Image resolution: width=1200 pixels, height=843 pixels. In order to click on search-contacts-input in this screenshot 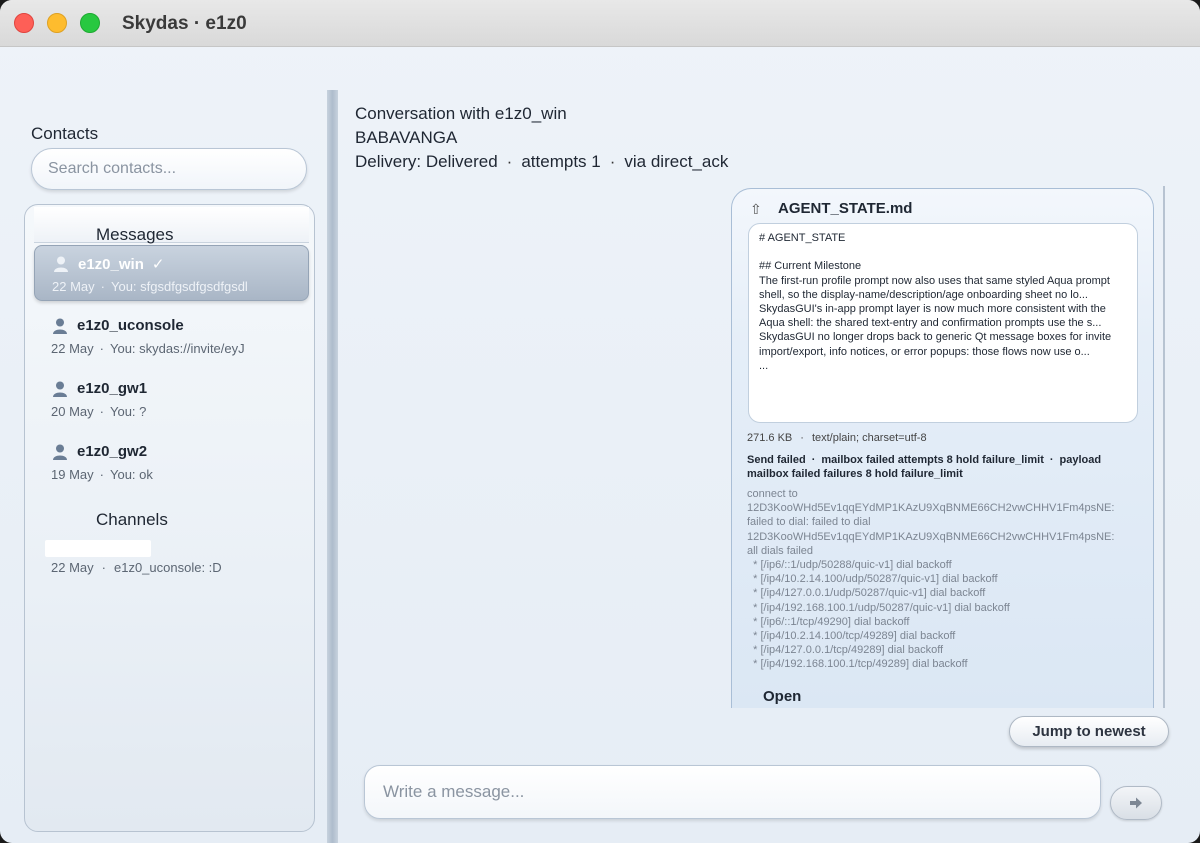, I will do `click(169, 169)`.